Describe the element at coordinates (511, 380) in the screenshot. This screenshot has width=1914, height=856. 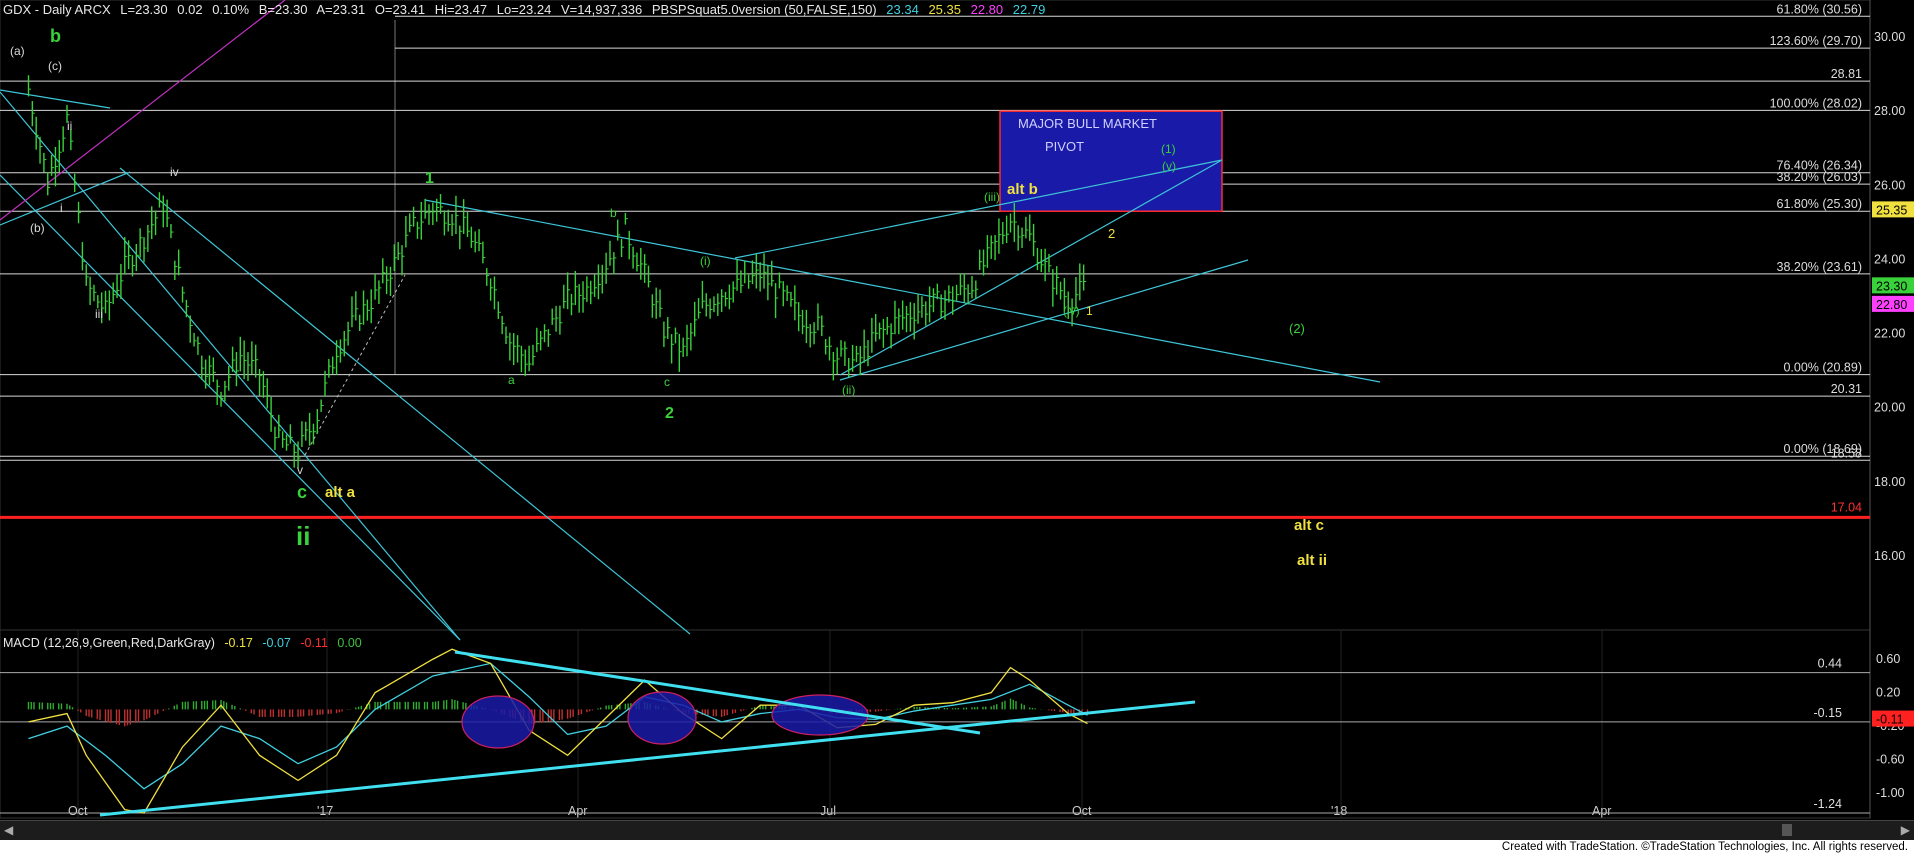
I see `wave-label: a` at that location.